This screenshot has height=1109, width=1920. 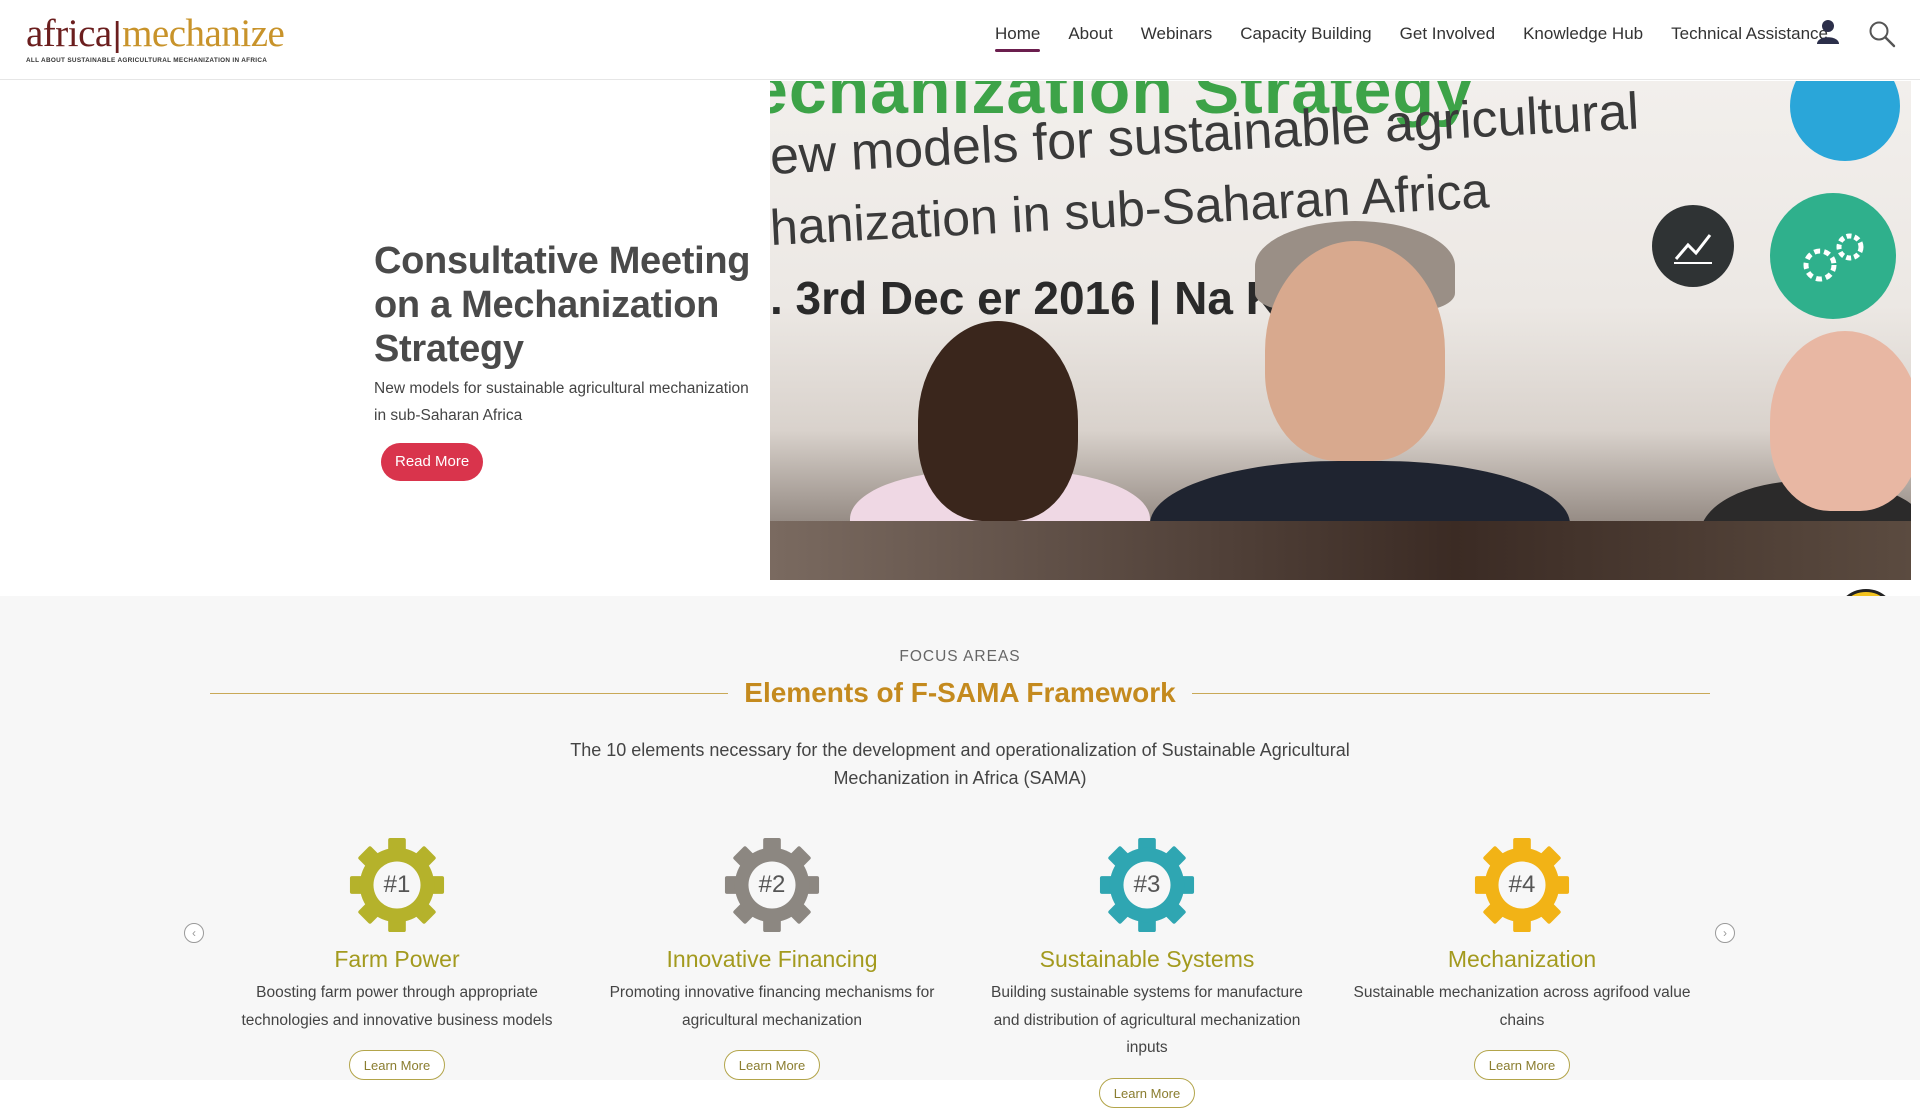 I want to click on title-rule-right, so click(x=1451, y=693).